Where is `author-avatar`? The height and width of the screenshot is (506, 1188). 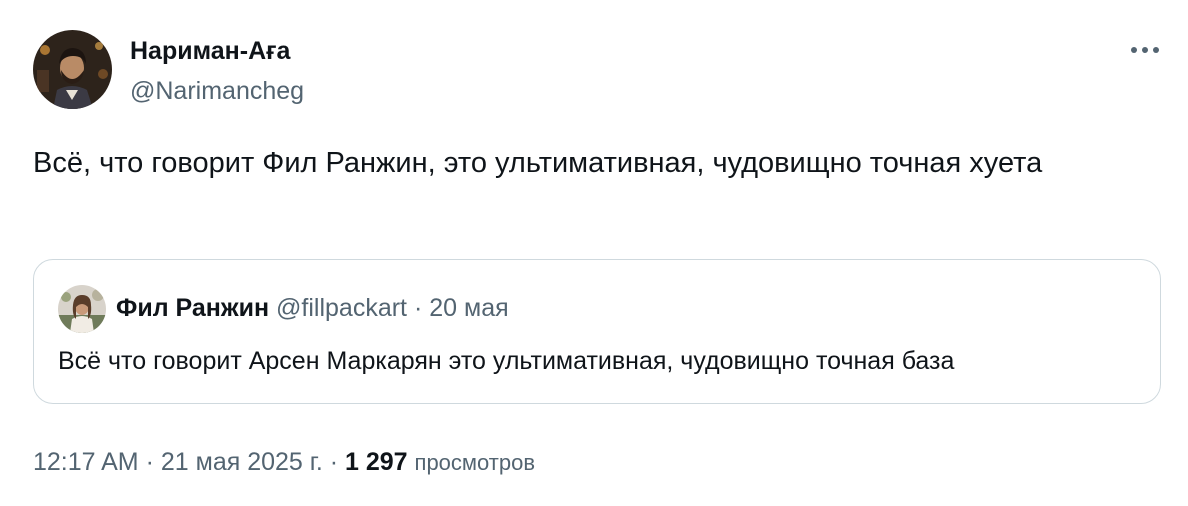 author-avatar is located at coordinates (72, 69).